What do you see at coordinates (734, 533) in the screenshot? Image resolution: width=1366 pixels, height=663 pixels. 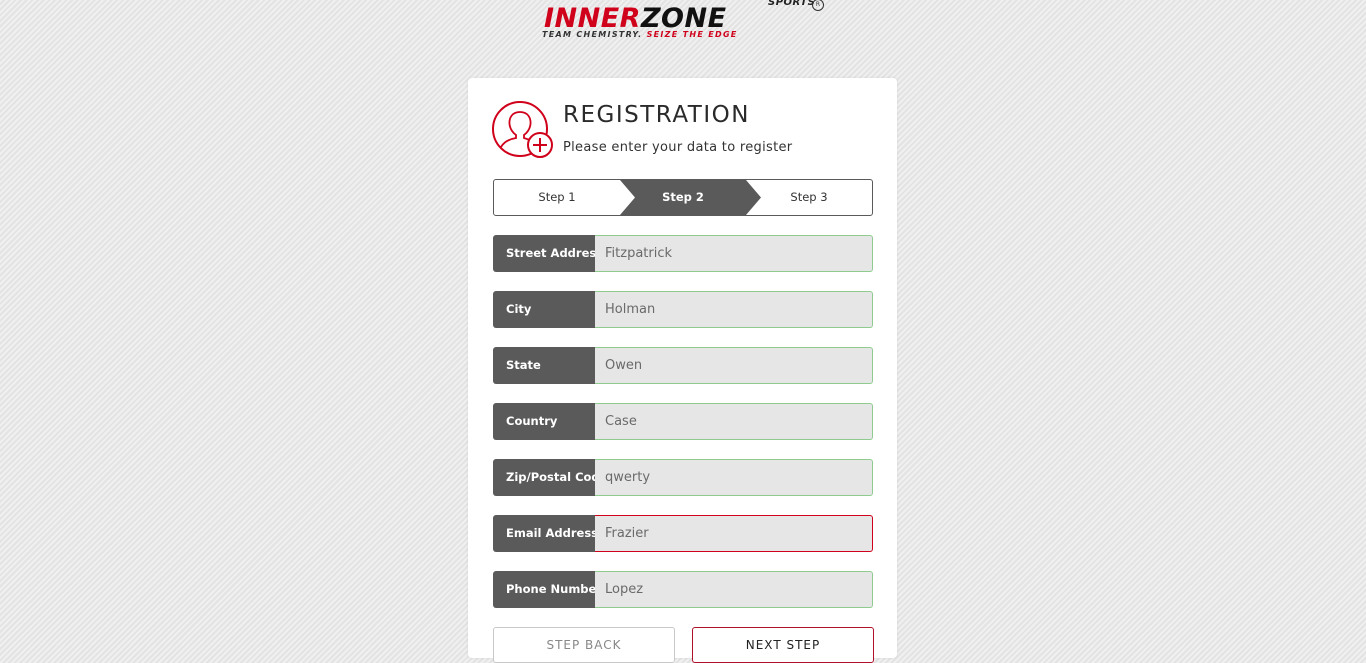 I see `email-input` at bounding box center [734, 533].